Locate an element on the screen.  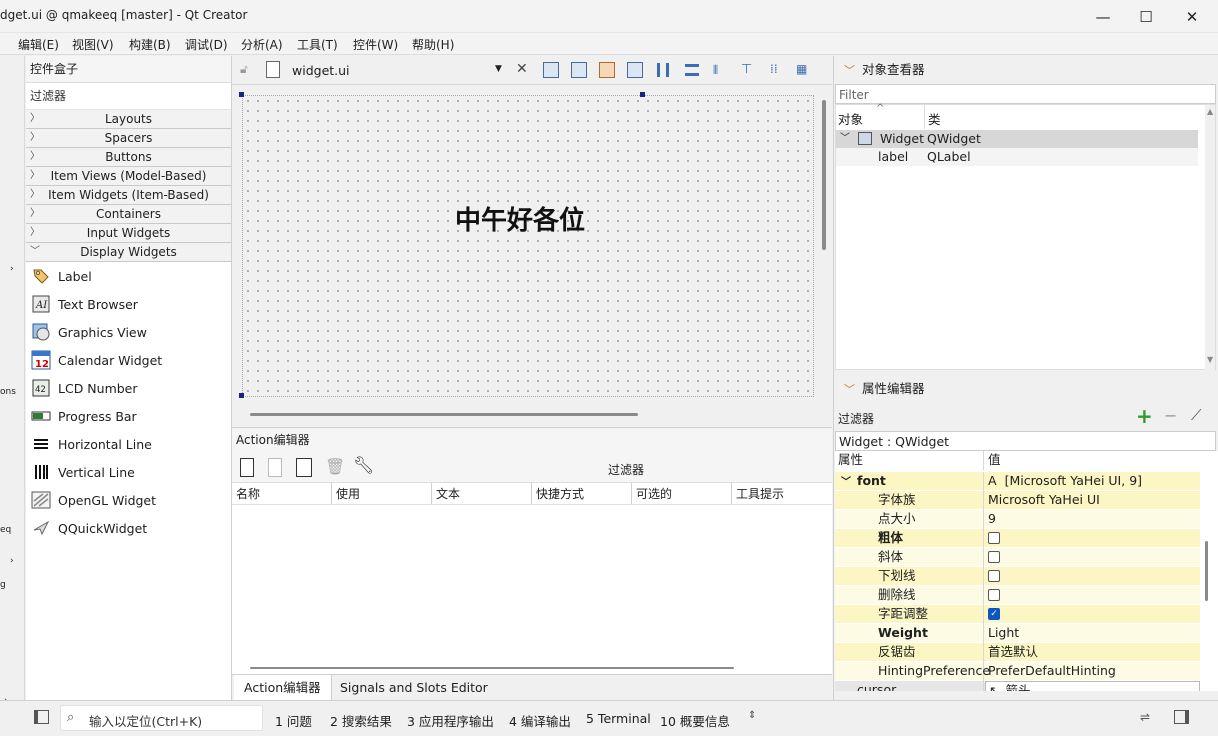
menu-build: 构建(B) is located at coordinates (150, 44).